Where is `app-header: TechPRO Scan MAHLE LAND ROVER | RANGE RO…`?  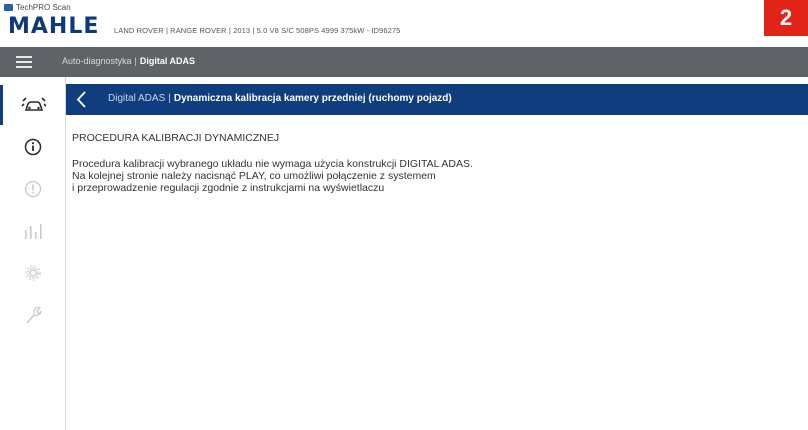 app-header: TechPRO Scan MAHLE LAND ROVER | RANGE RO… is located at coordinates (404, 24).